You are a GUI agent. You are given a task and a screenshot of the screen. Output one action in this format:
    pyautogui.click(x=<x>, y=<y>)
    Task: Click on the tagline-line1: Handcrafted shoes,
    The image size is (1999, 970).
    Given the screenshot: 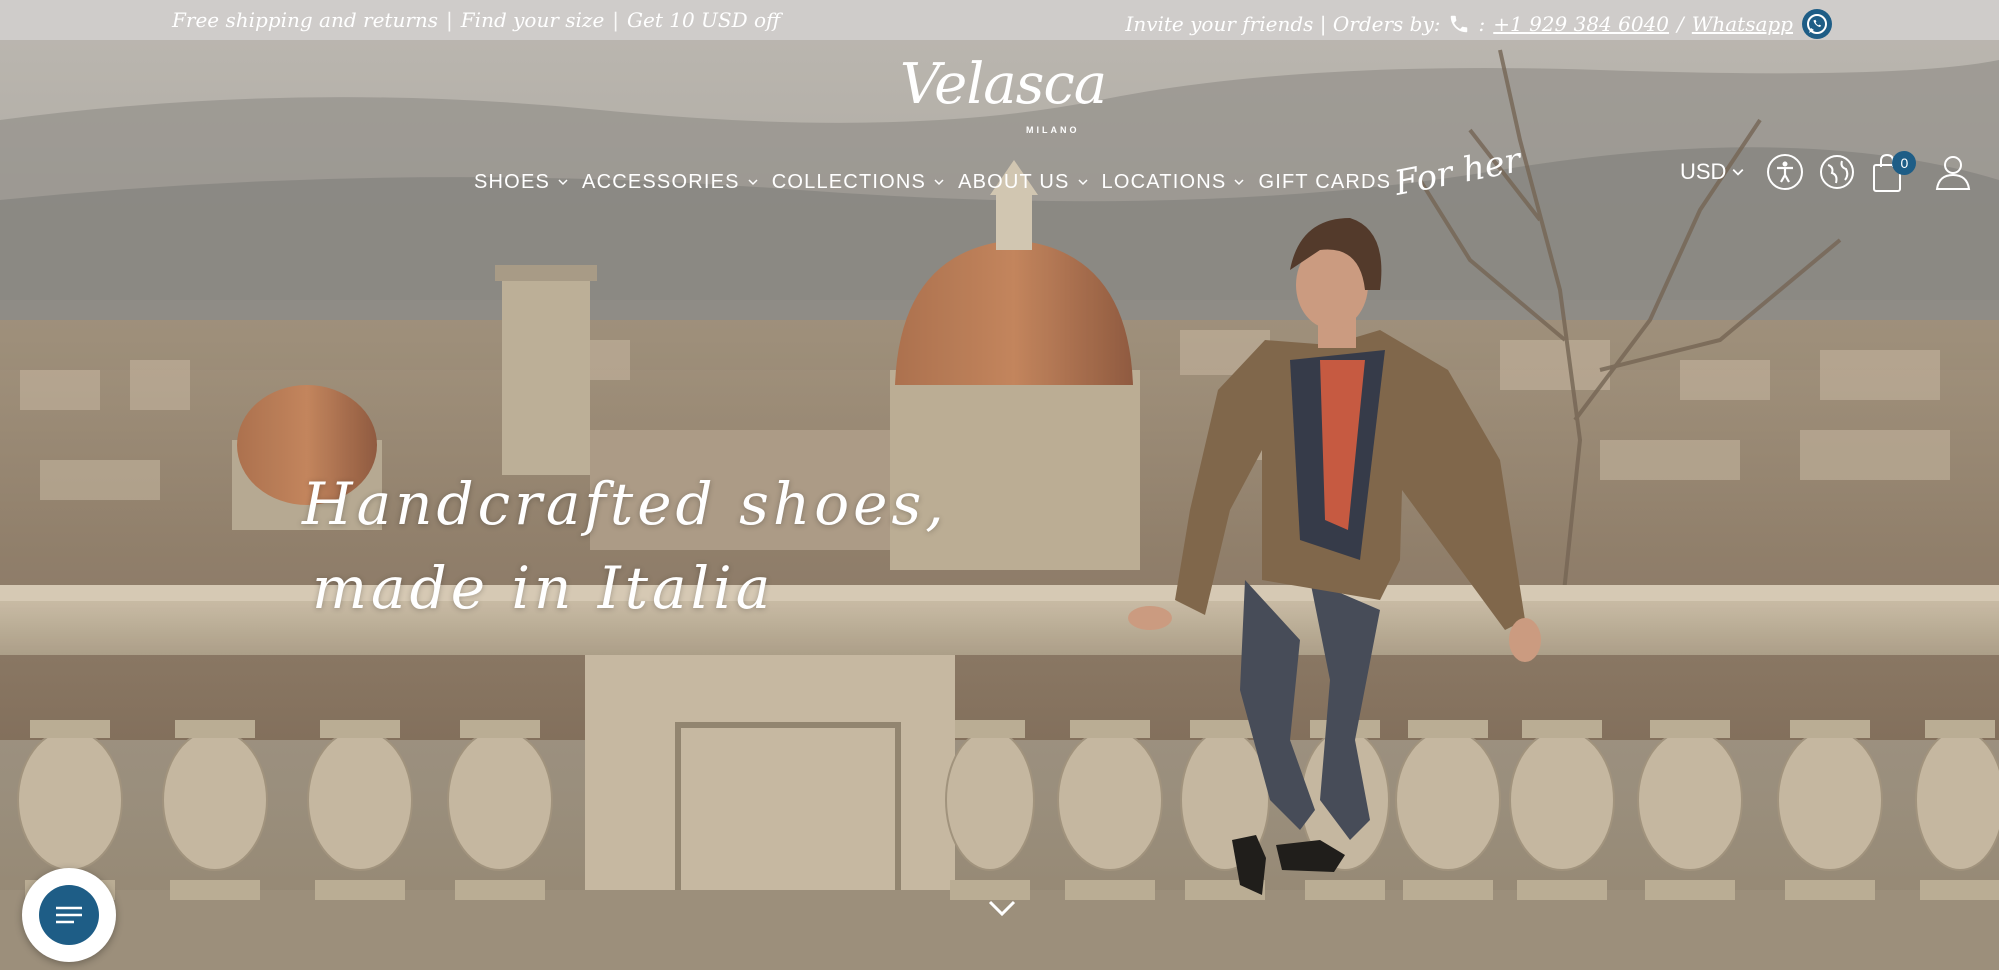 What is the action you would take?
    pyautogui.click(x=625, y=504)
    